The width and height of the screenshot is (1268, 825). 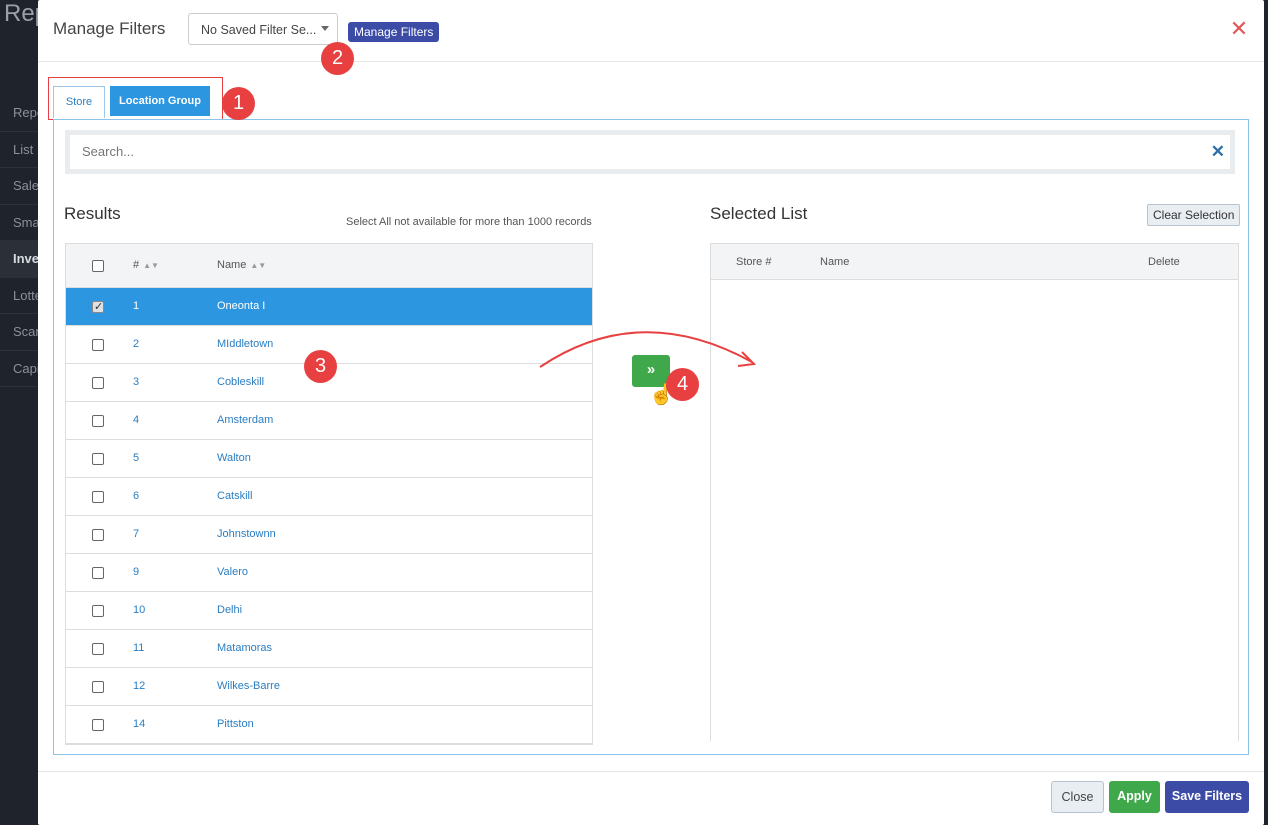 I want to click on row-number: 11, so click(x=139, y=647).